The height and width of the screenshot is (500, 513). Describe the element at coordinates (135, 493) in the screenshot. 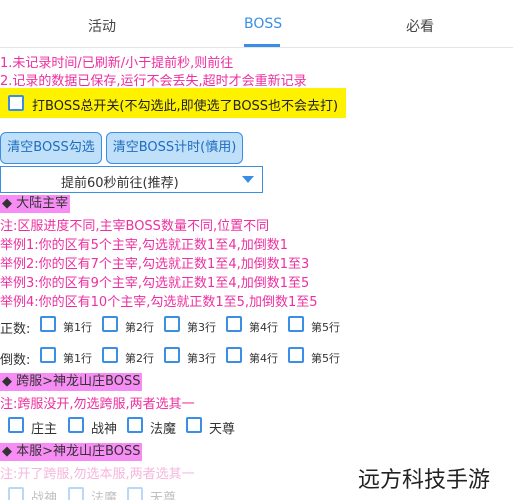

I see `local-option-3-checkbox` at that location.